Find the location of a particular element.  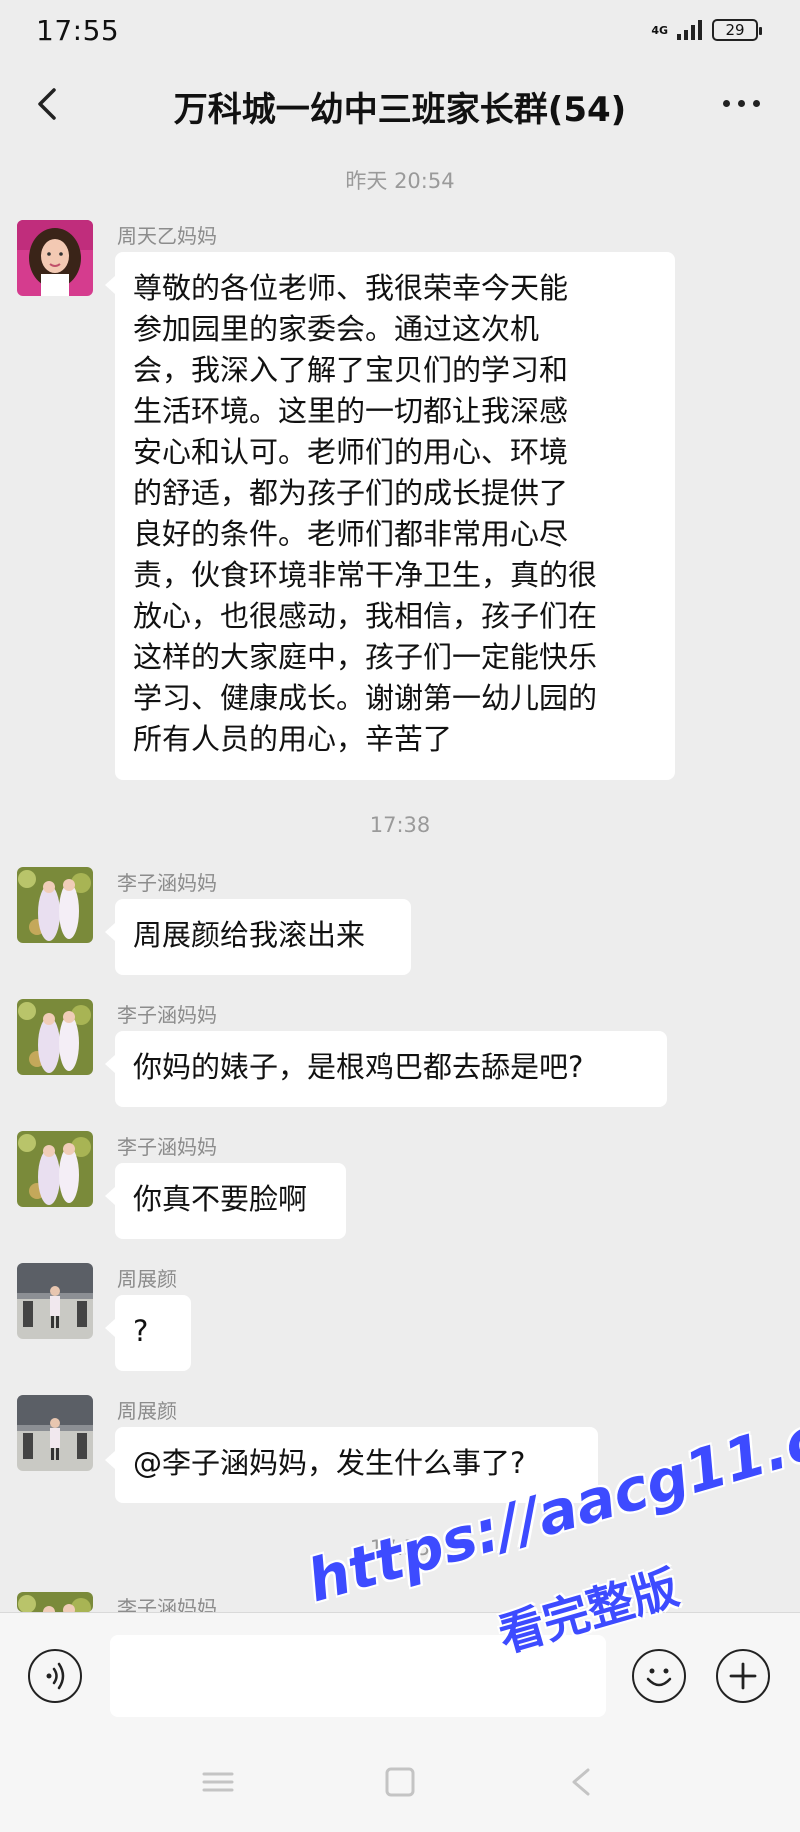

message-text: 你妈的婊子，是根鸡巴都去舔是吧? is located at coordinates (358, 1067).